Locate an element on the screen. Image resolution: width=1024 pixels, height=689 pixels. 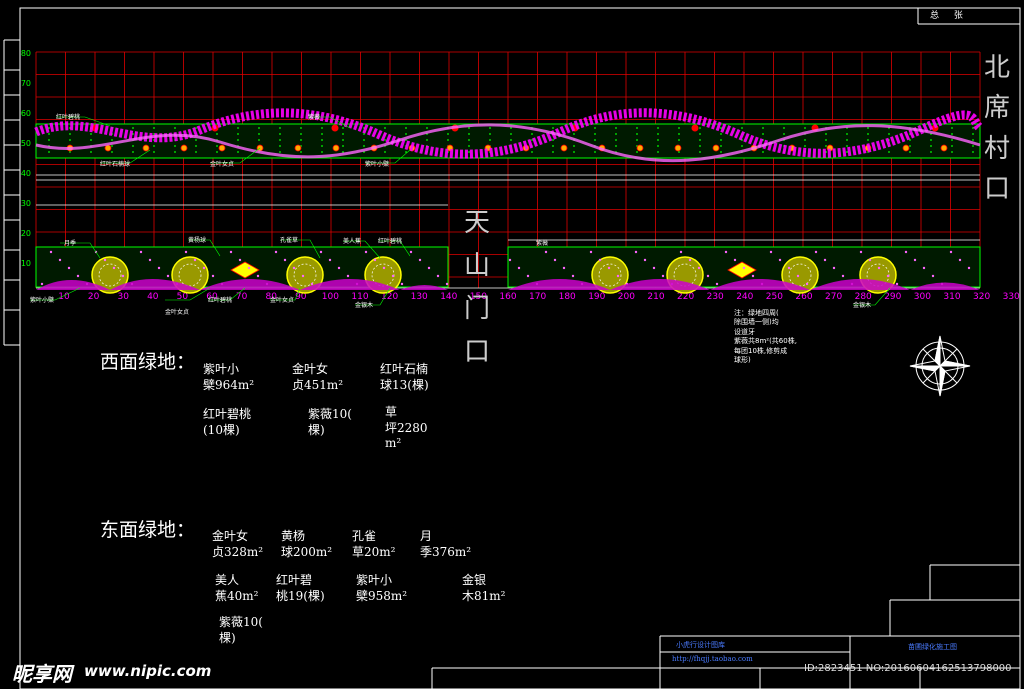
y-tick-label: 80 is located at coordinates (26, 53).